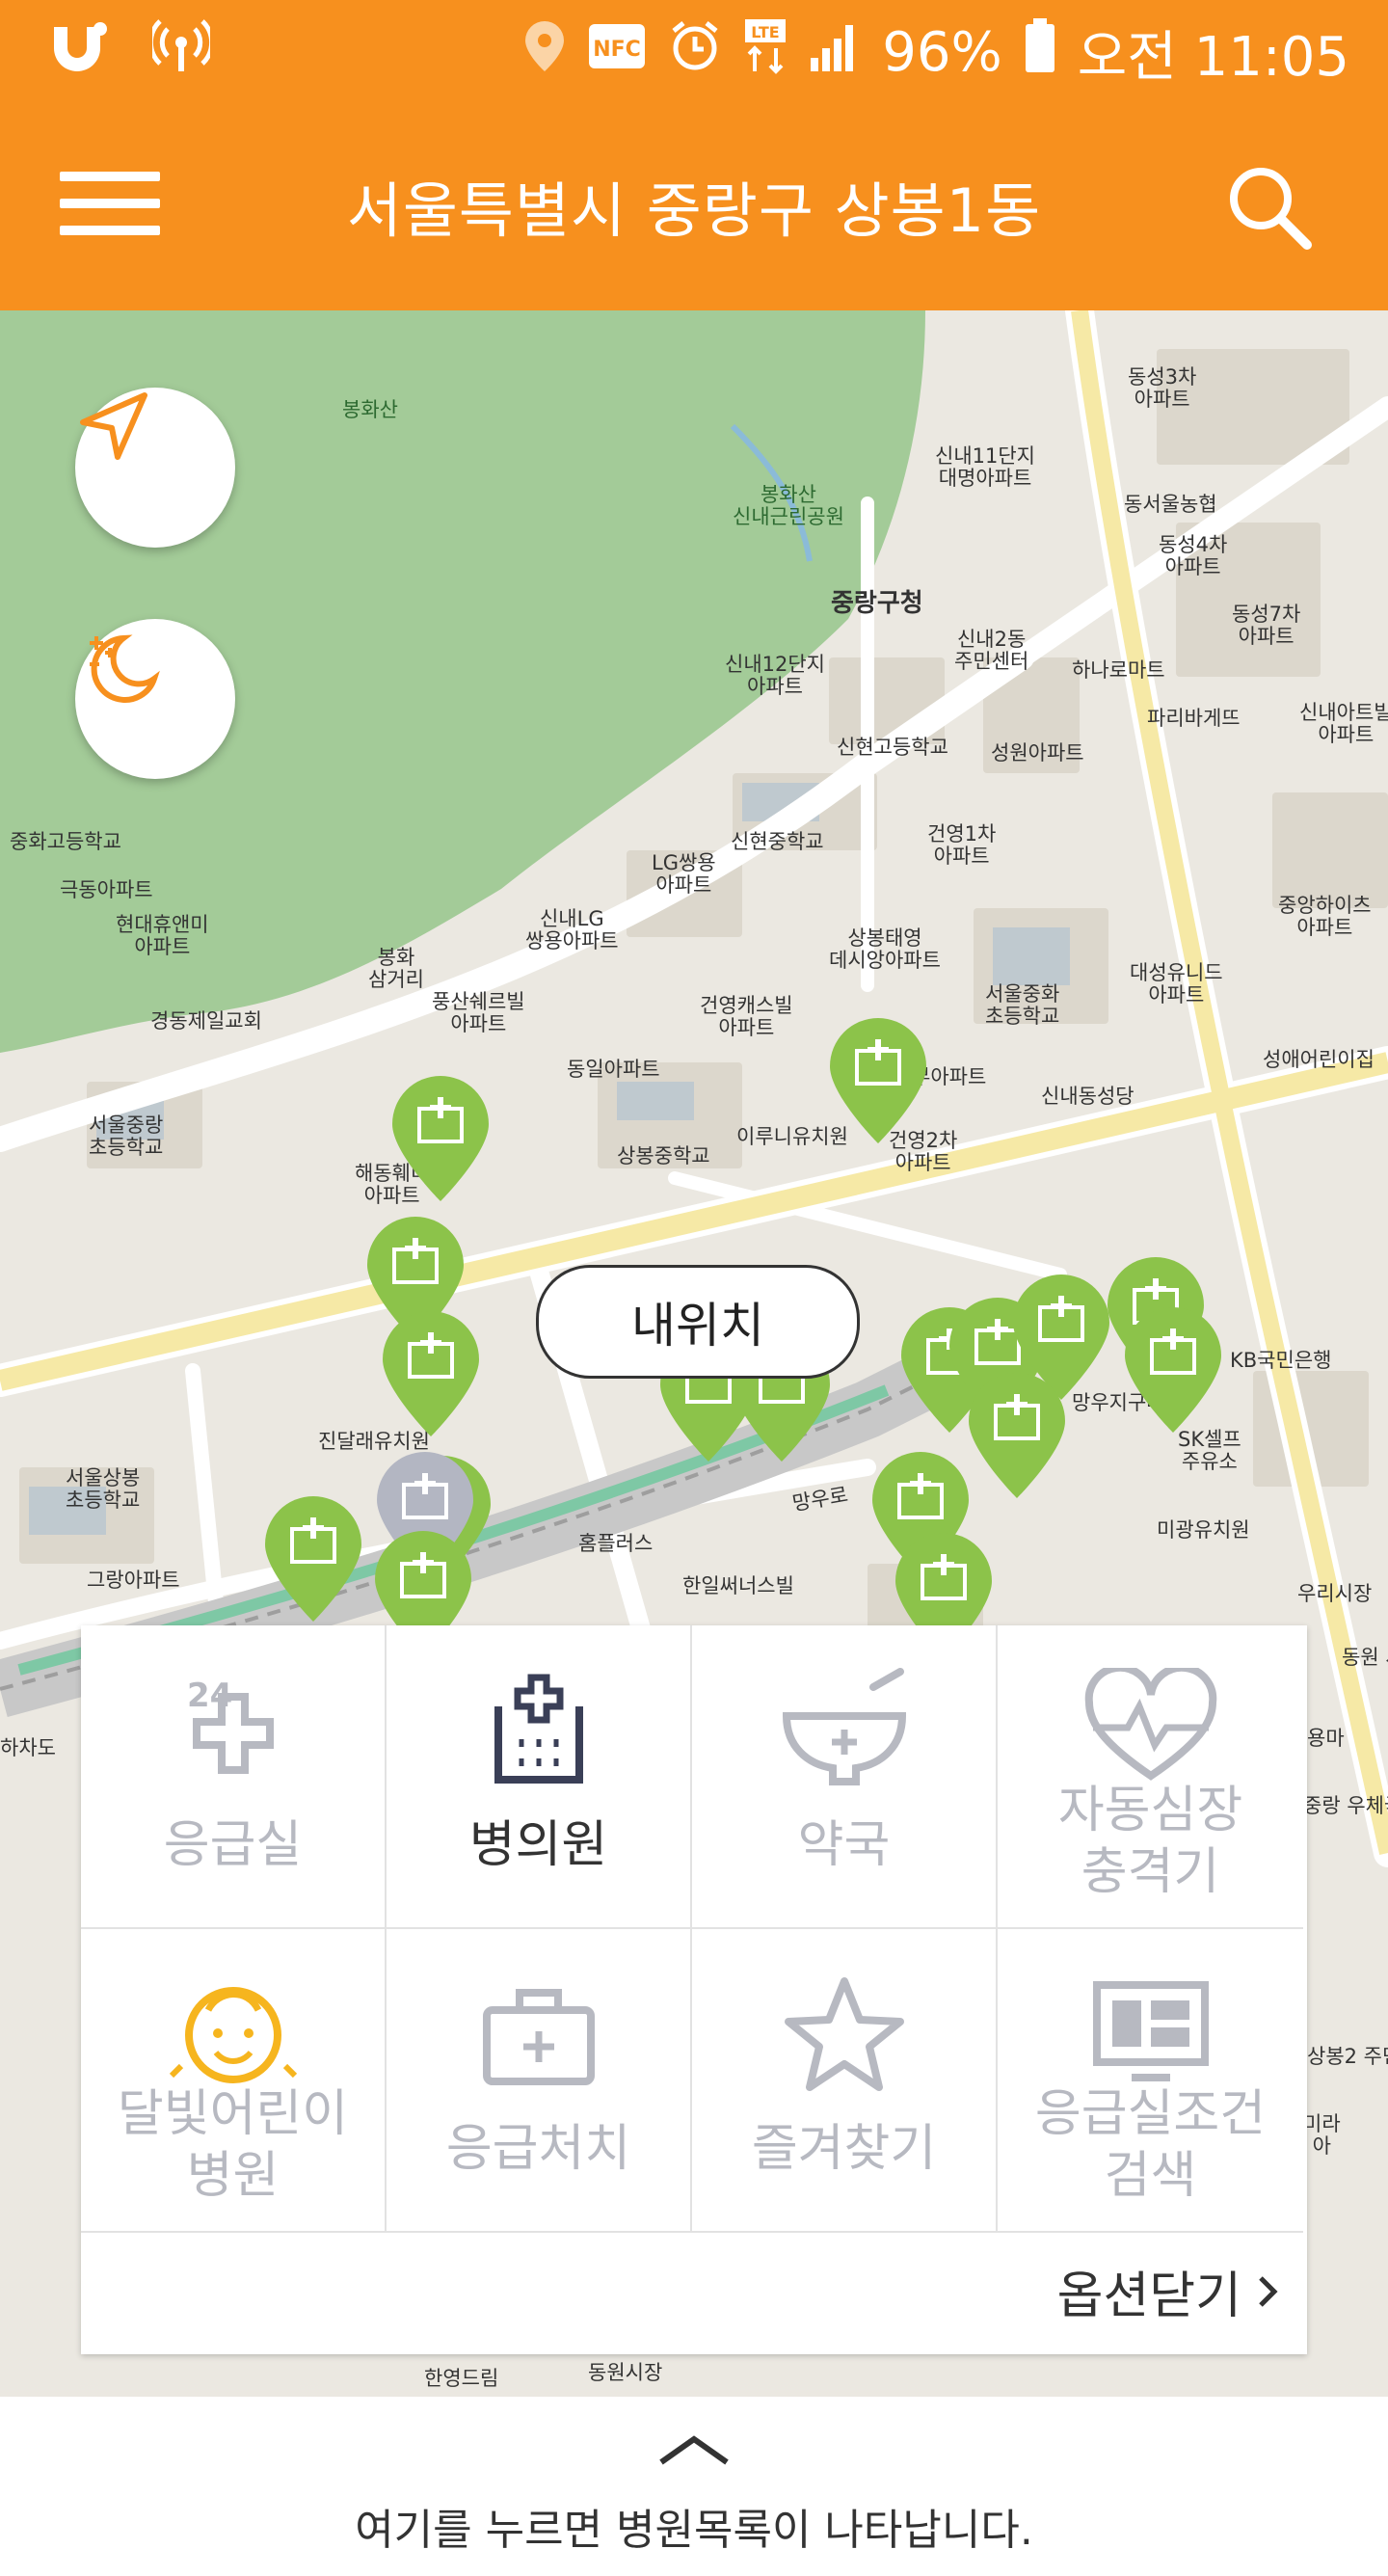 Image resolution: width=1388 pixels, height=2576 pixels. What do you see at coordinates (539, 2081) in the screenshot?
I see `option-first-aid: 응급처치` at bounding box center [539, 2081].